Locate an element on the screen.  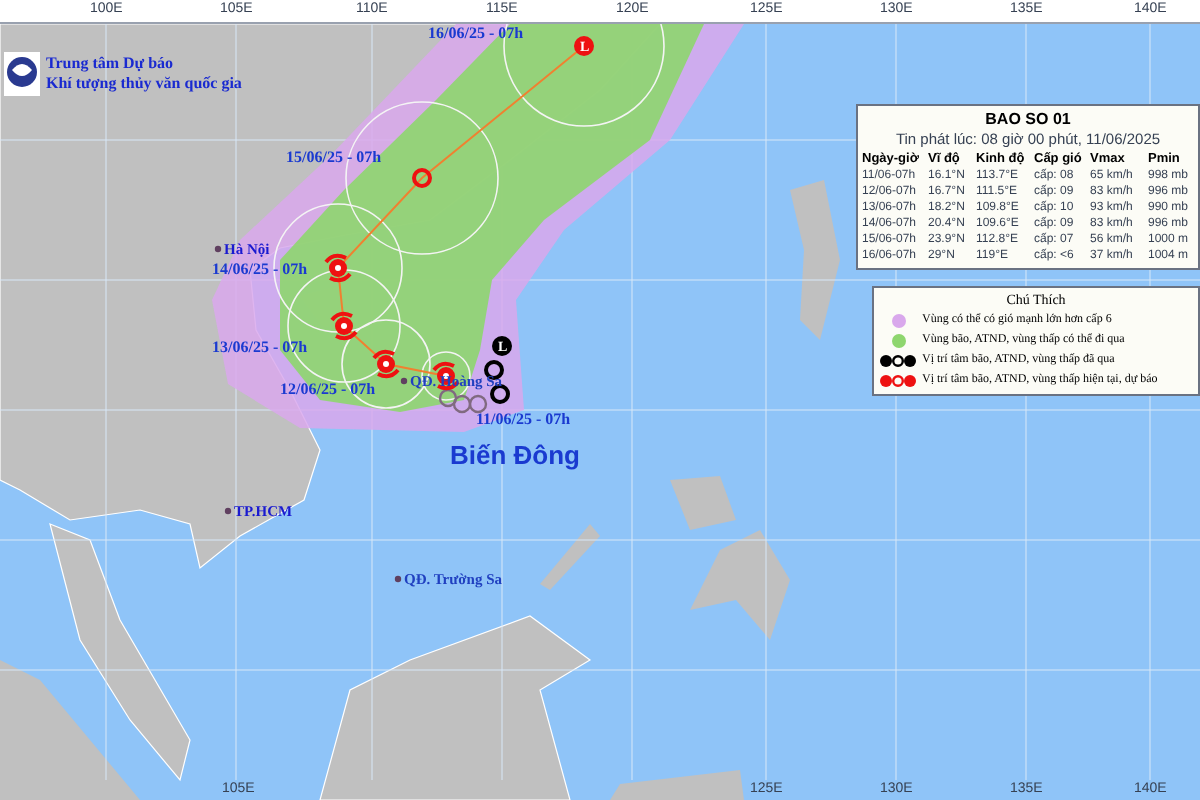
forecast-time-label: 11/06/25 - 07h is located at coordinates (523, 419).